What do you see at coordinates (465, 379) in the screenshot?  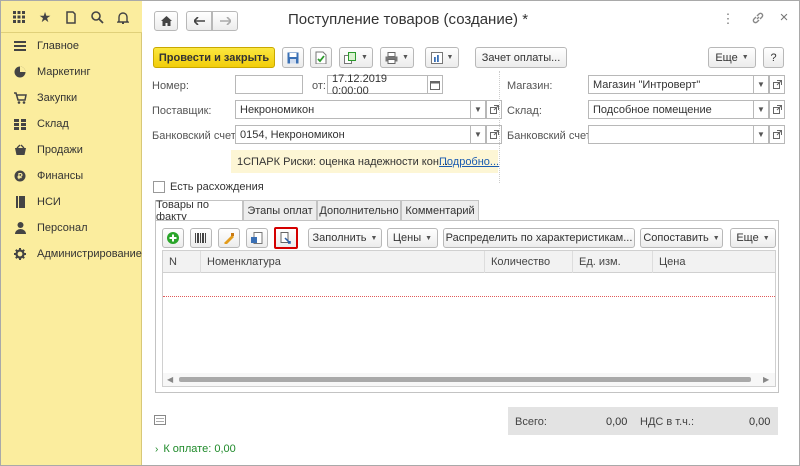 I see `scrollbar-thumb` at bounding box center [465, 379].